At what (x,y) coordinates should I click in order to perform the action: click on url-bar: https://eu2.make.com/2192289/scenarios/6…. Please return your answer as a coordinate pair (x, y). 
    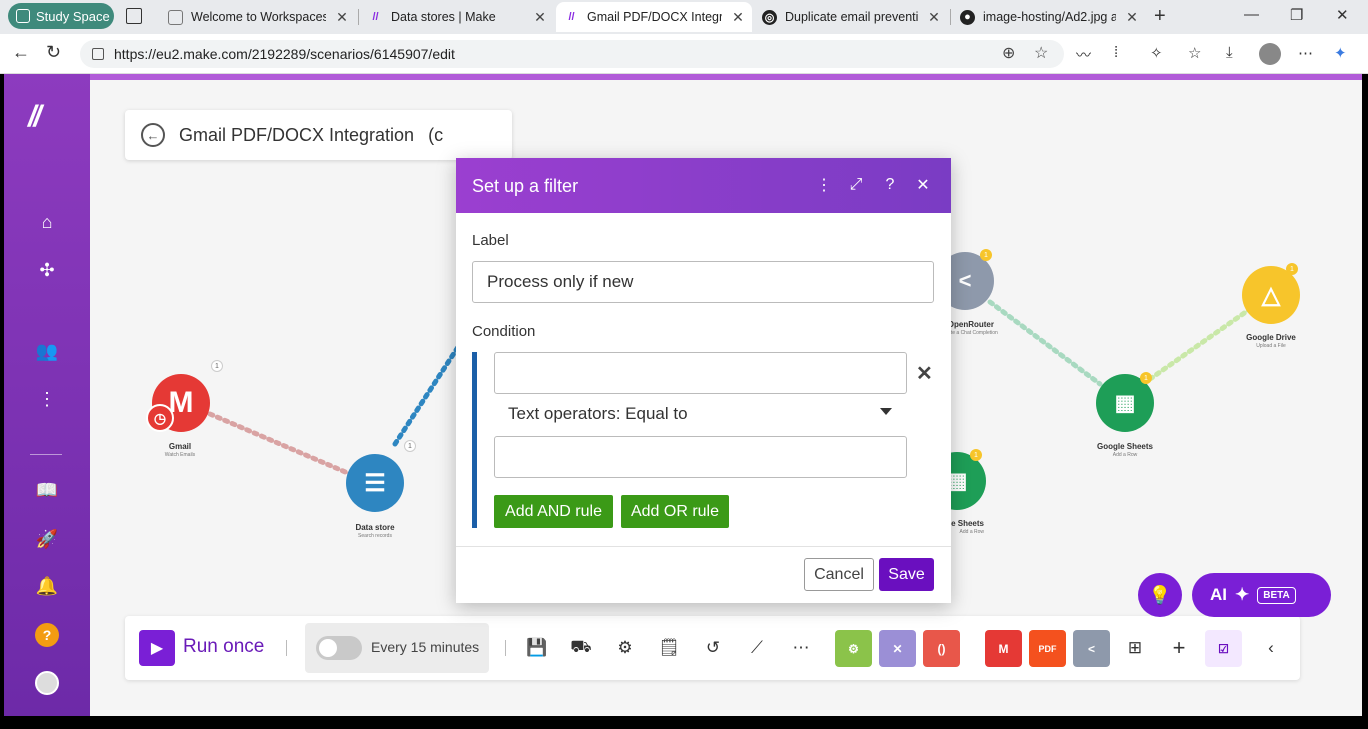
    Looking at the image, I should click on (572, 54).